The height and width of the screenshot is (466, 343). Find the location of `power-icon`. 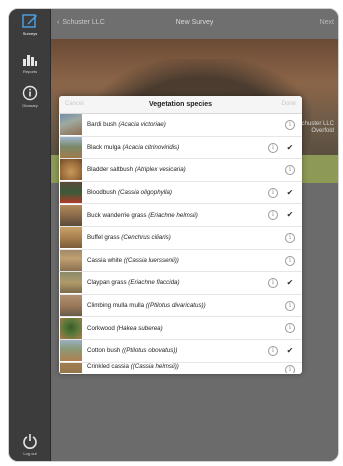

power-icon is located at coordinates (30, 441).